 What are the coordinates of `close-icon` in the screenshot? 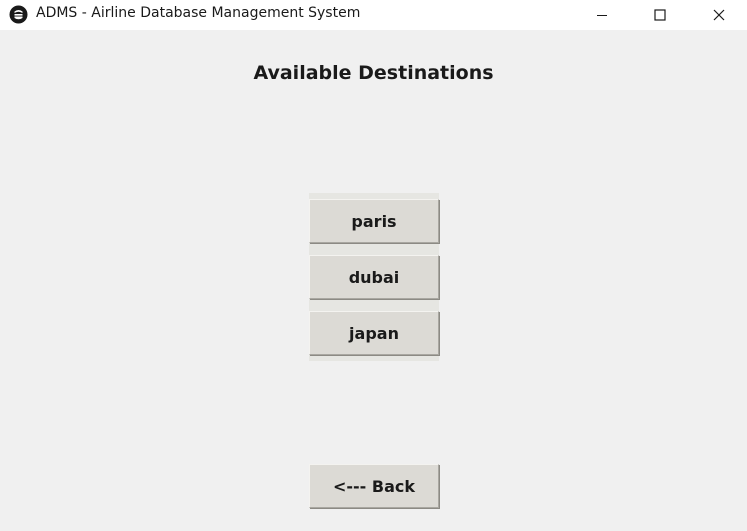 It's located at (719, 15).